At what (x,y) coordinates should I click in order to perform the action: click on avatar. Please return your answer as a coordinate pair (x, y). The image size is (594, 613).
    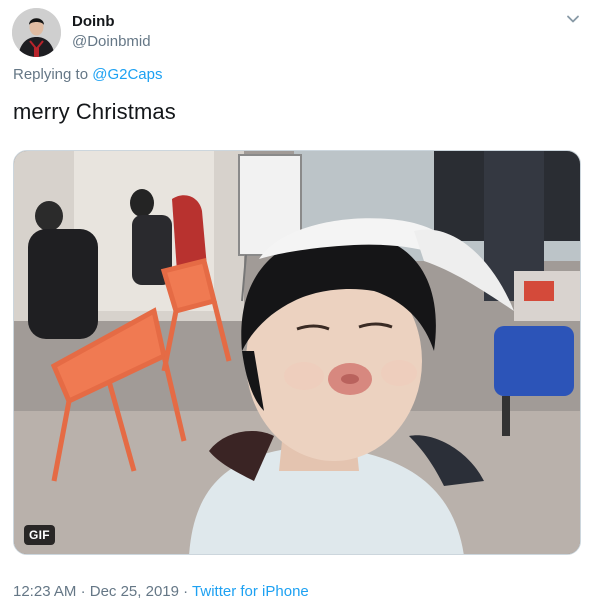
    Looking at the image, I should click on (36, 32).